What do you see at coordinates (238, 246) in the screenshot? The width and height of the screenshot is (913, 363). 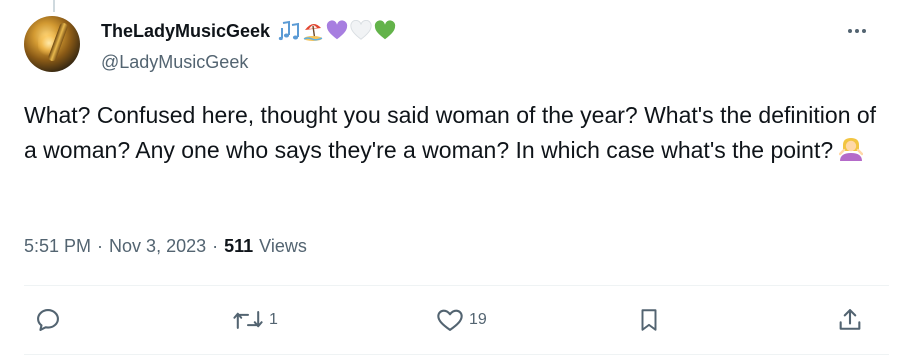 I see `views-count: 511` at bounding box center [238, 246].